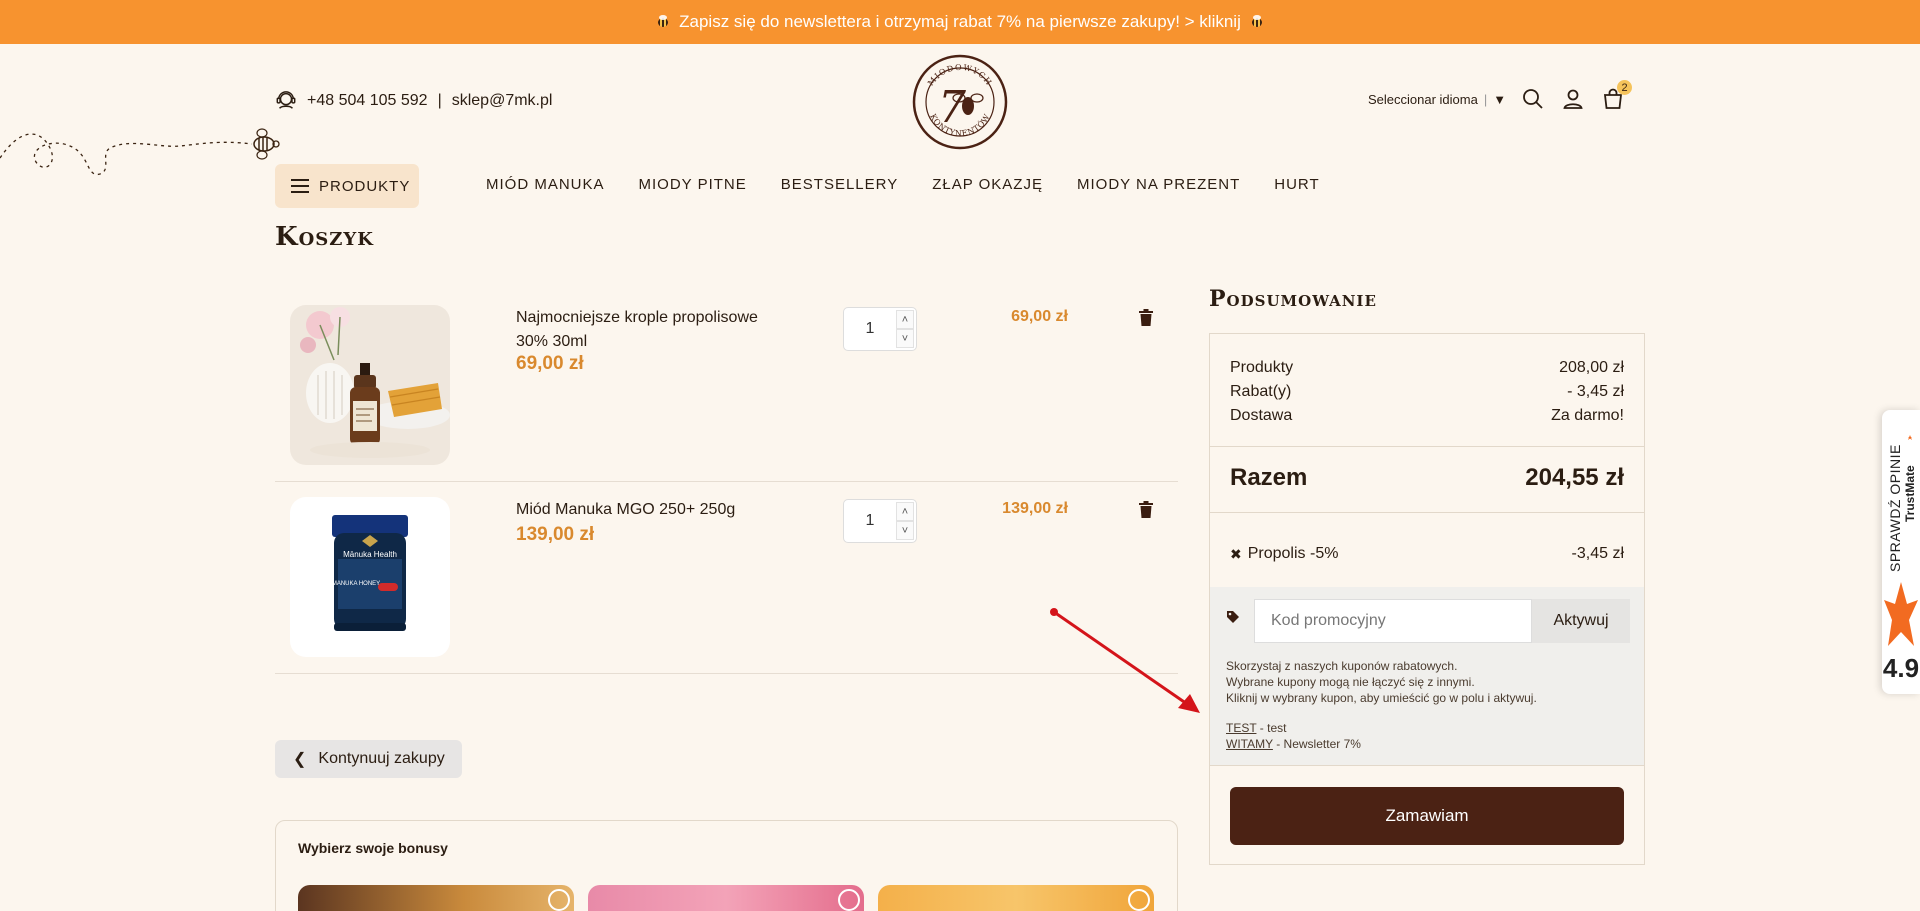 The width and height of the screenshot is (1920, 911). I want to click on discount-name: Propolis -5%, so click(1293, 553).